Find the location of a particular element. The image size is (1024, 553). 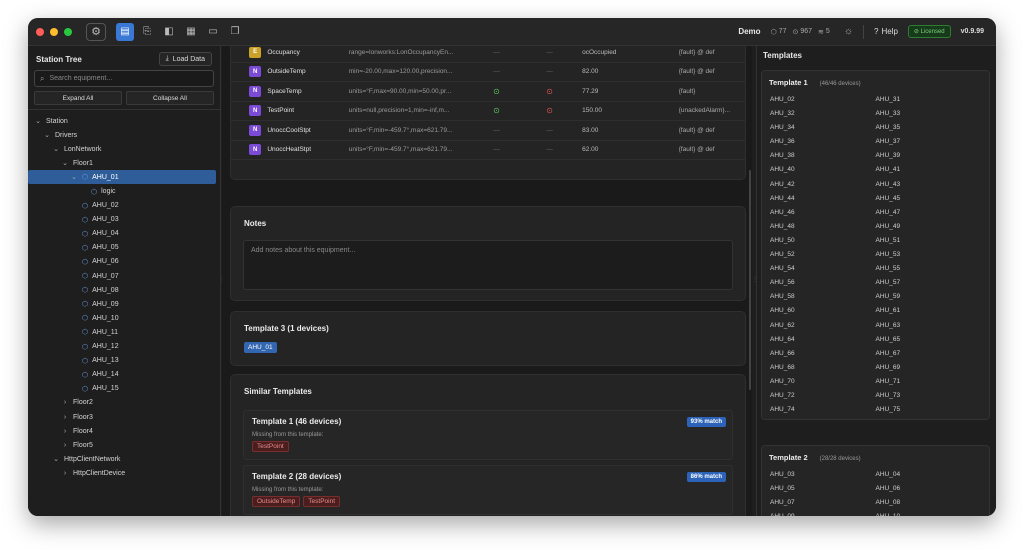

template-device: AHU_55 is located at coordinates (929, 272).